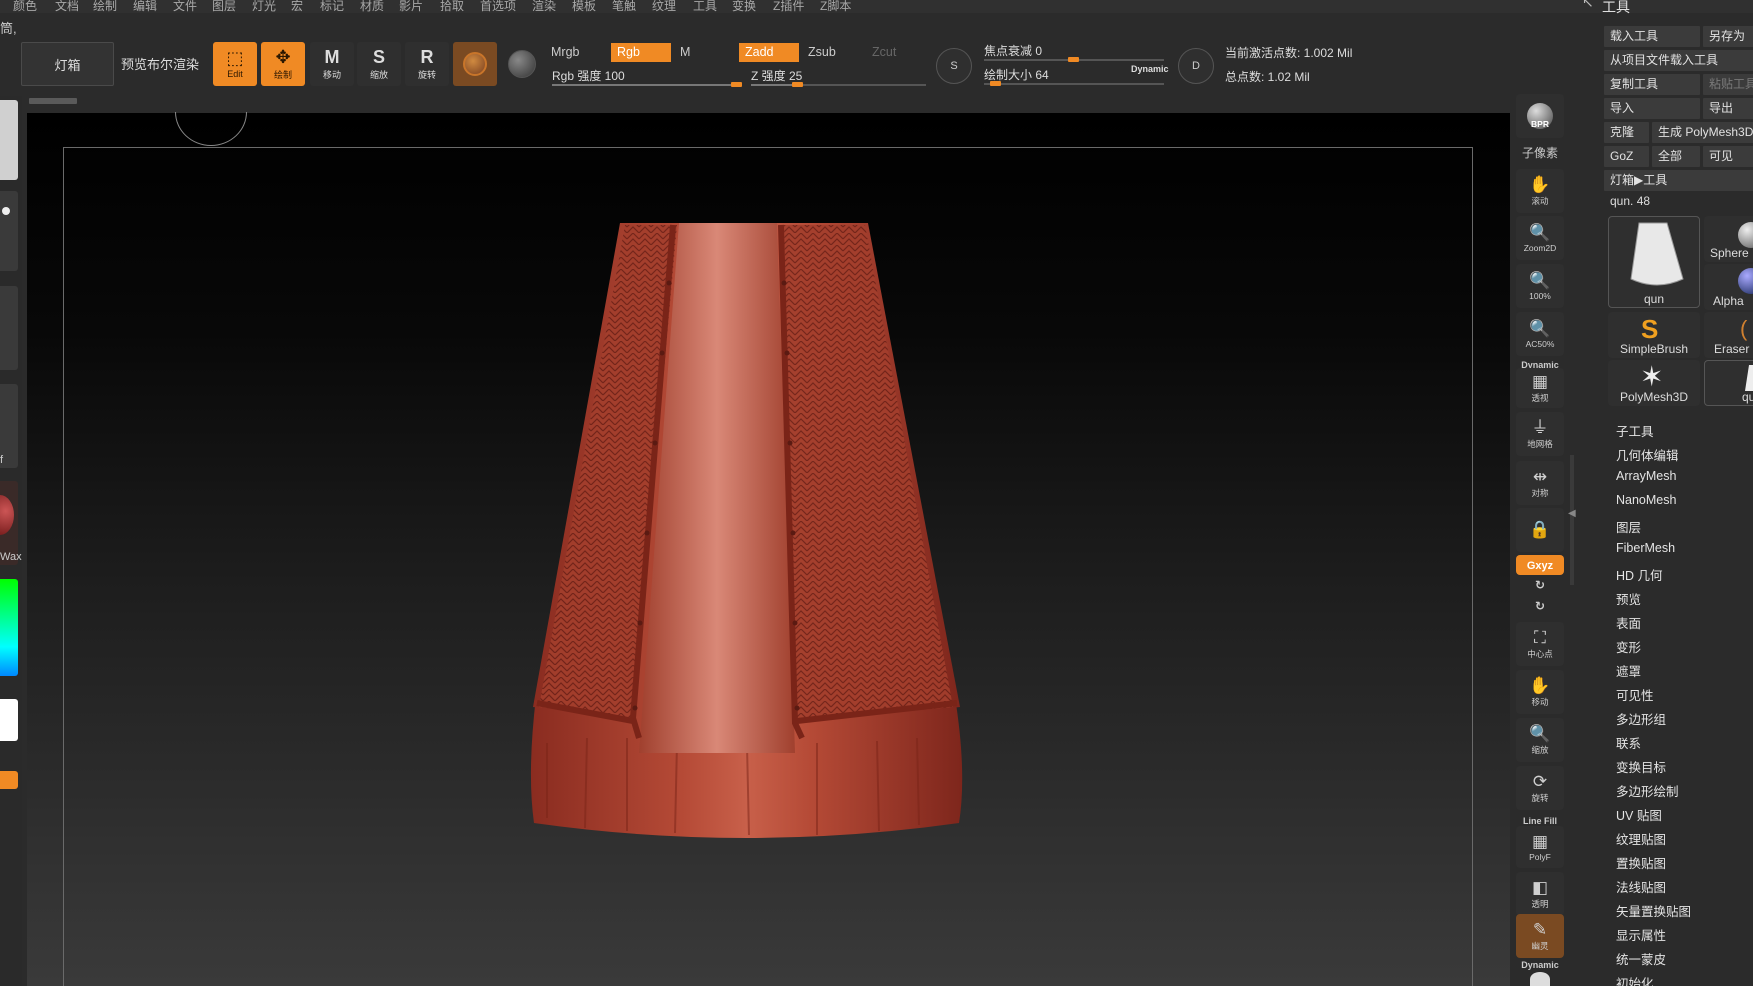 Image resolution: width=1753 pixels, height=986 pixels. What do you see at coordinates (1540, 894) in the screenshot?
I see `transparency-button: ◧ 透明` at bounding box center [1540, 894].